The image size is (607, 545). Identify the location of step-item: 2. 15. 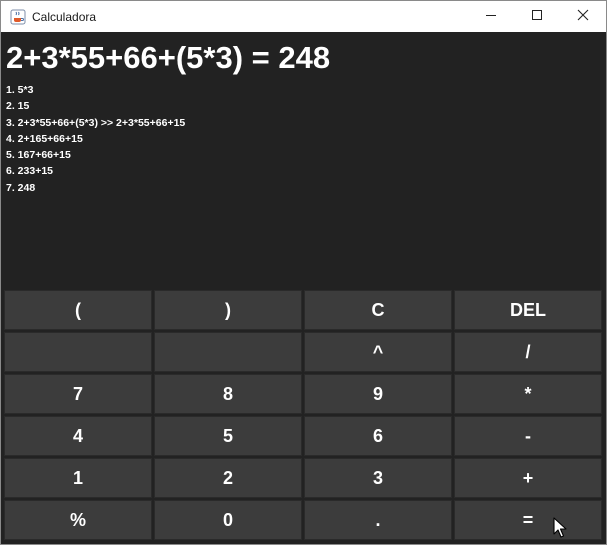
(18, 106).